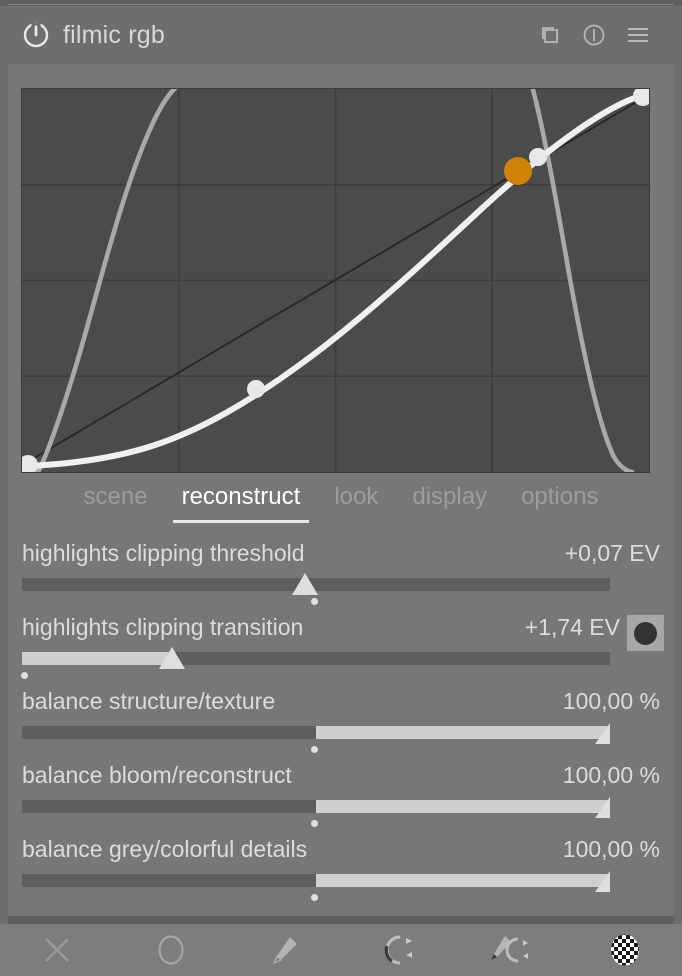 The image size is (682, 976). I want to click on checkerboard-icon, so click(625, 950).